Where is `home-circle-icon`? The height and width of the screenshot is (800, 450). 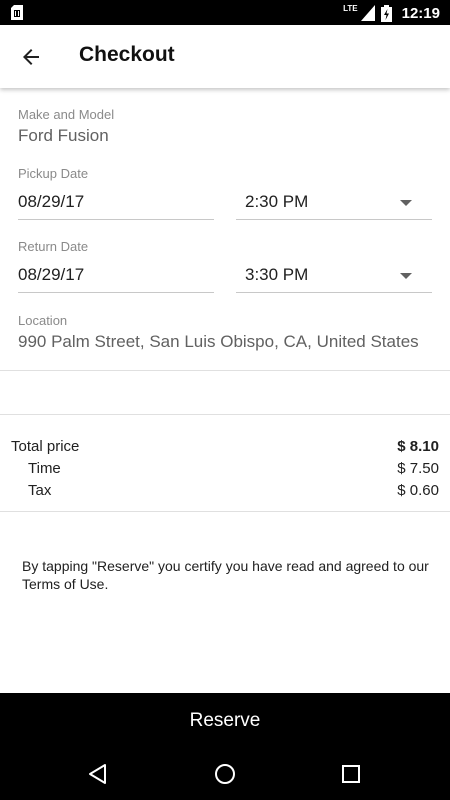
home-circle-icon is located at coordinates (225, 774).